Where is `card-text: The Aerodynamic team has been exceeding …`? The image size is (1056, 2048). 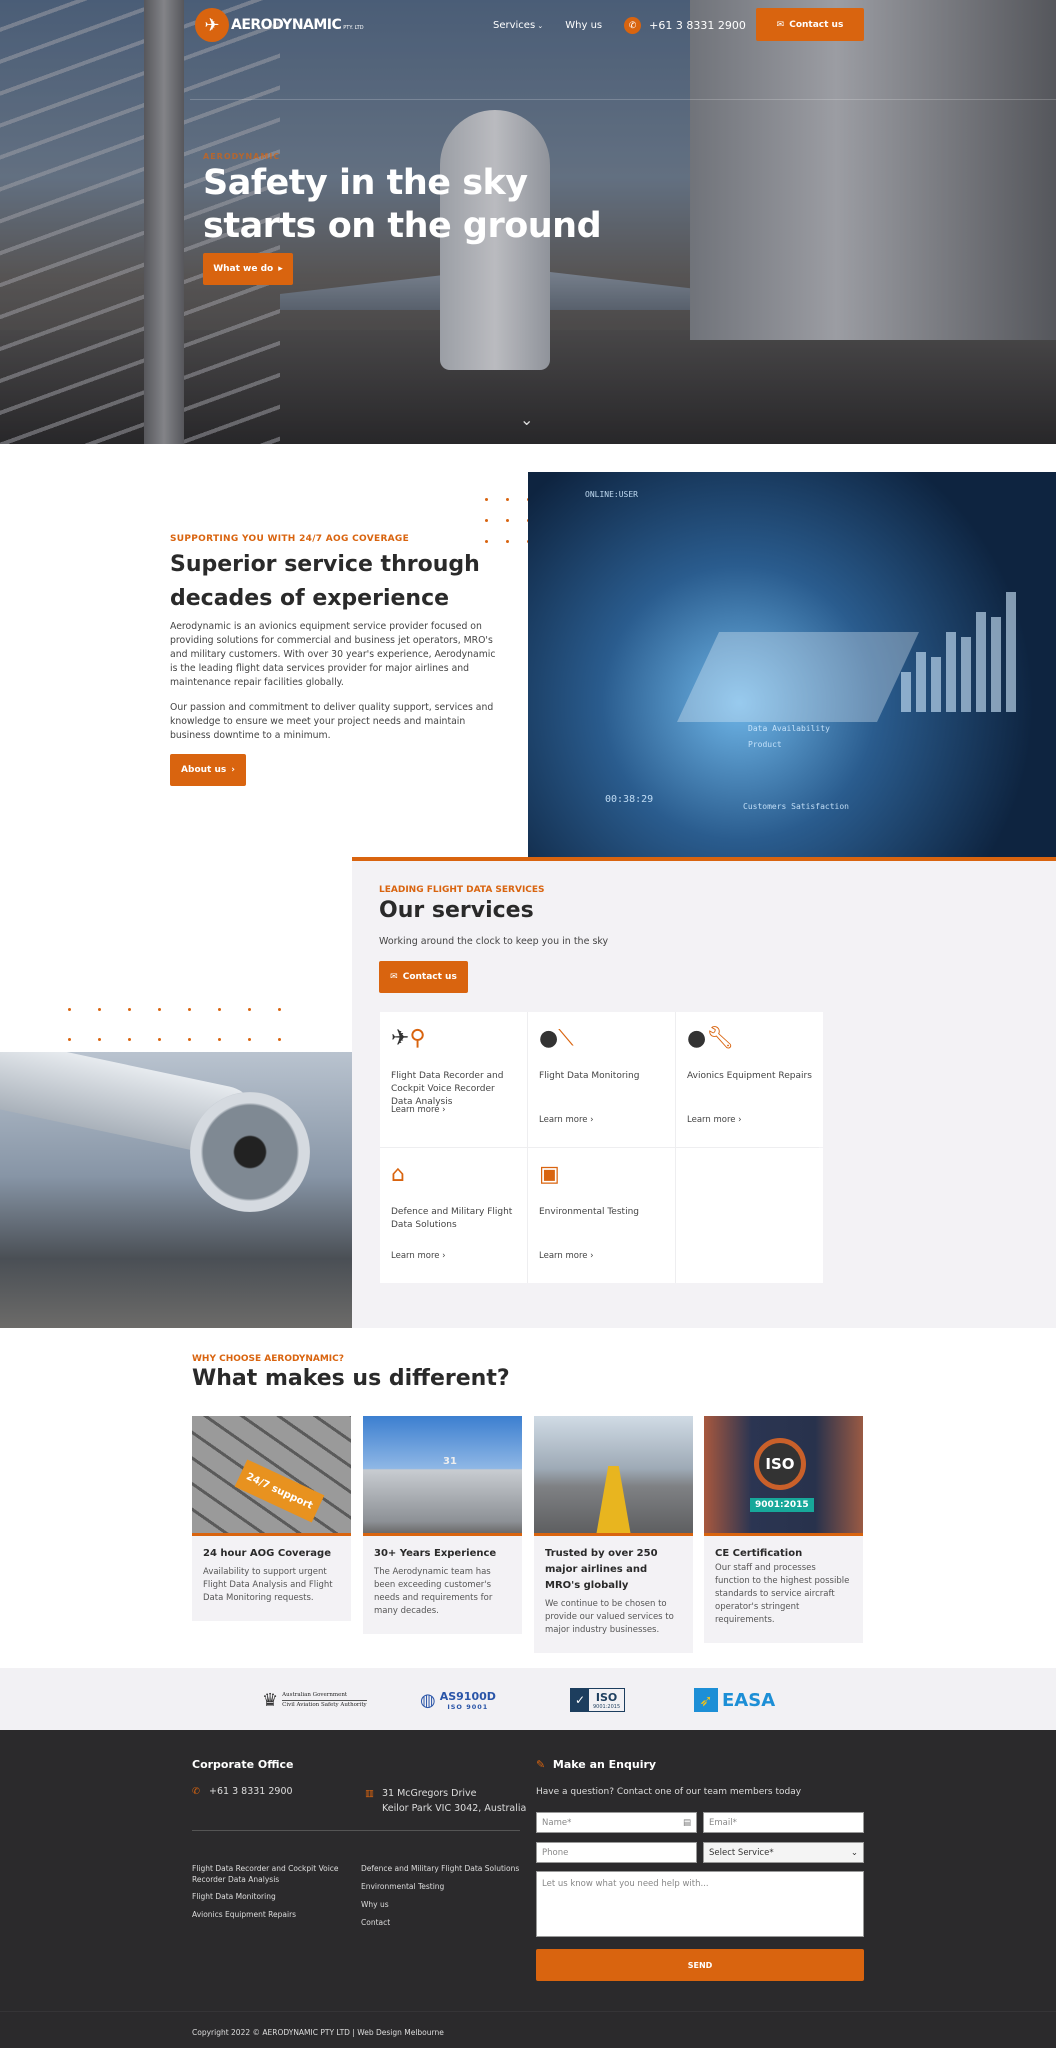 card-text: The Aerodynamic team has been exceeding … is located at coordinates (433, 1591).